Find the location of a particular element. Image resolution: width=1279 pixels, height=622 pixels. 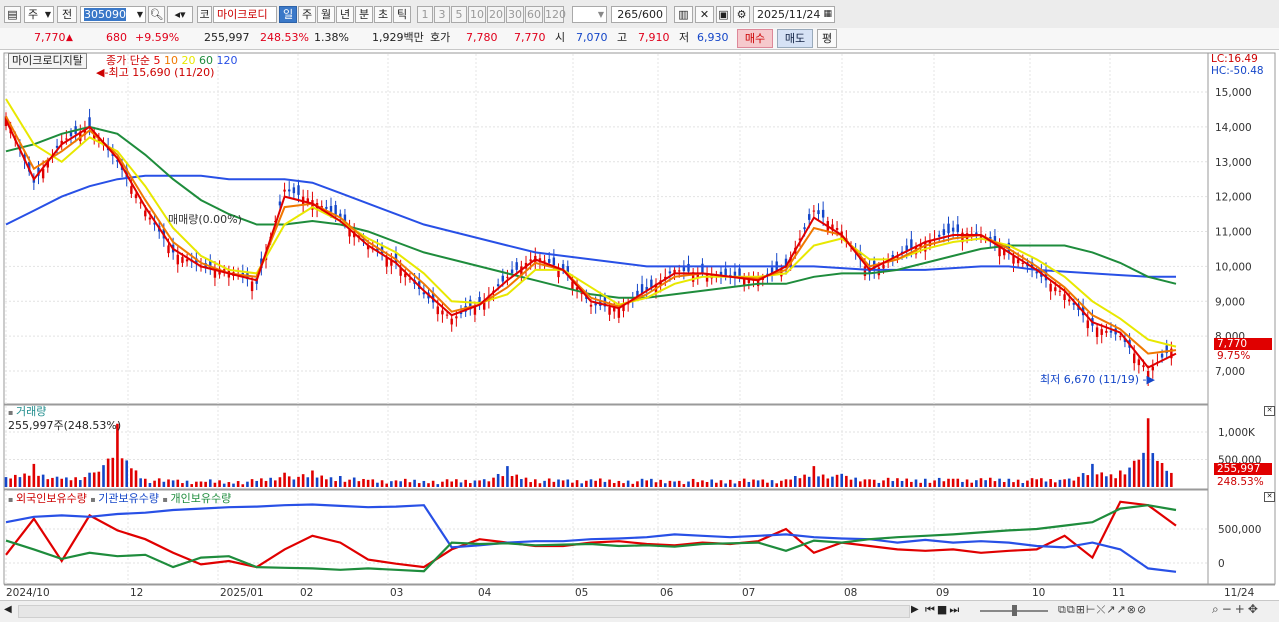

count-field: 265/600 is located at coordinates (639, 14).